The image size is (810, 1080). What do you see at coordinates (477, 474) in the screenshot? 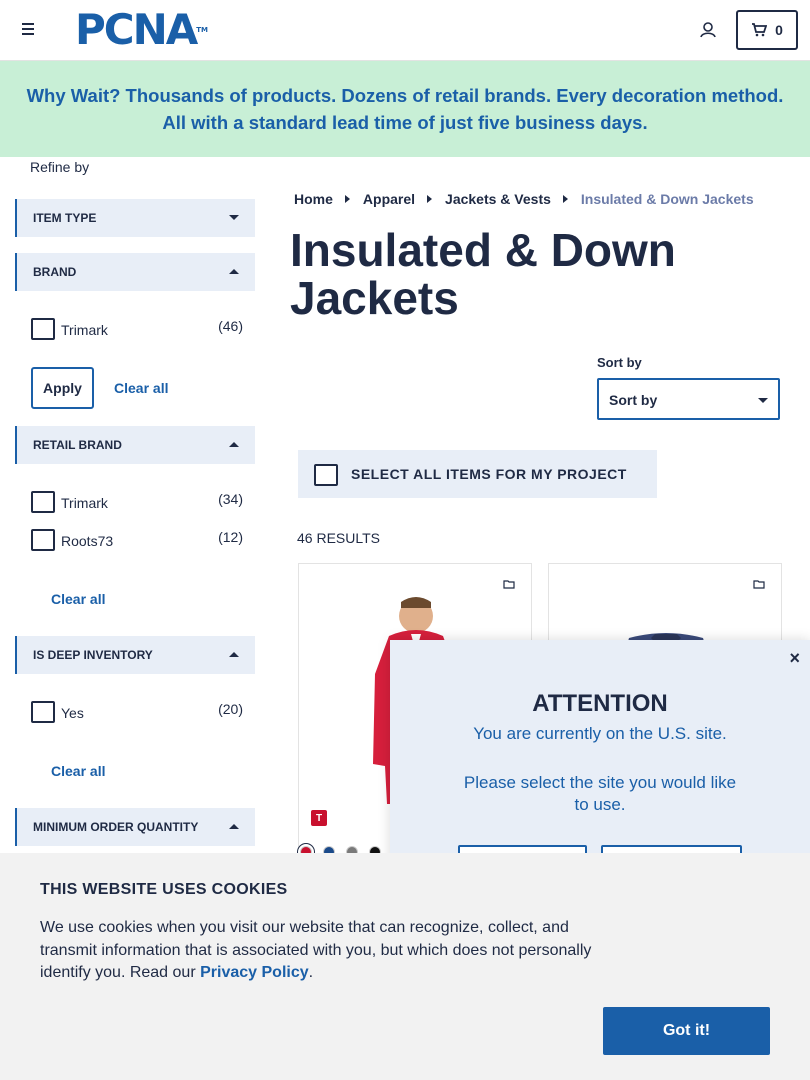
I see `select-all-items: SELECT ALL ITEMS FOR MY PROJECT` at bounding box center [477, 474].